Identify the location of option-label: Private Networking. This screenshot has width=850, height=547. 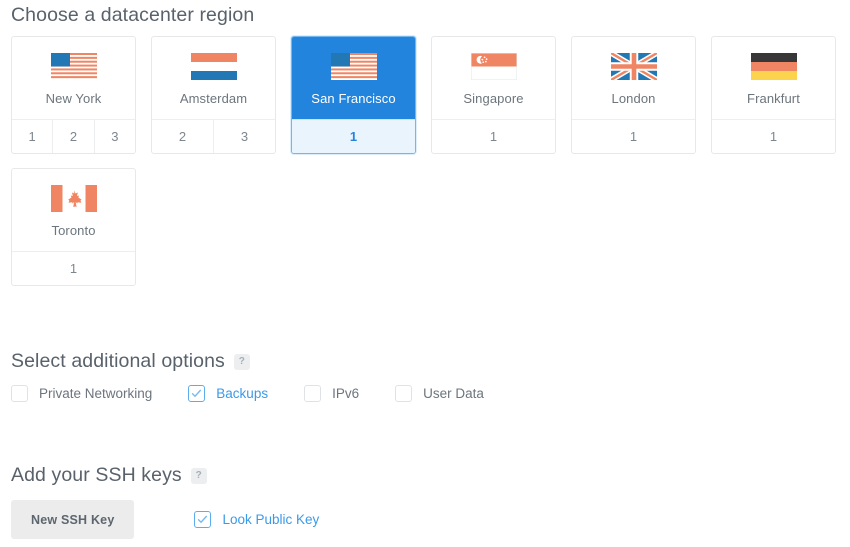
(96, 393).